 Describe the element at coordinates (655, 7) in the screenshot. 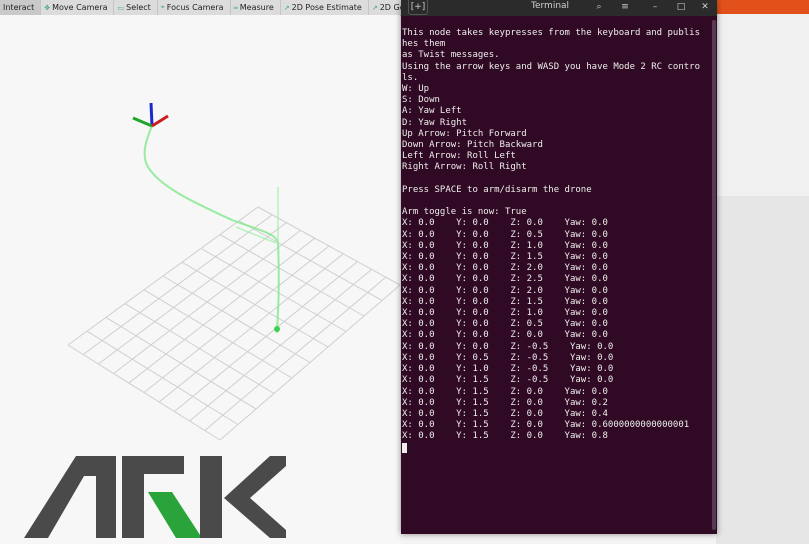

I see `minimize-icon: –` at that location.